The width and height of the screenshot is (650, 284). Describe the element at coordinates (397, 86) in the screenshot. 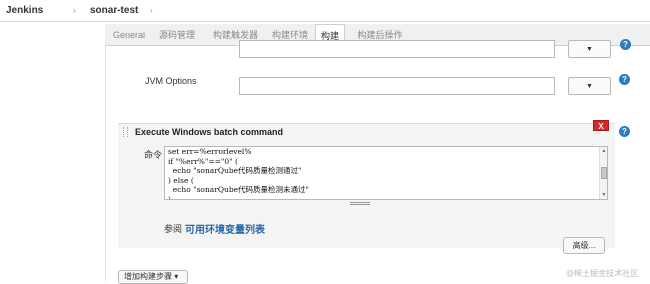

I see `jvm-options-input` at that location.